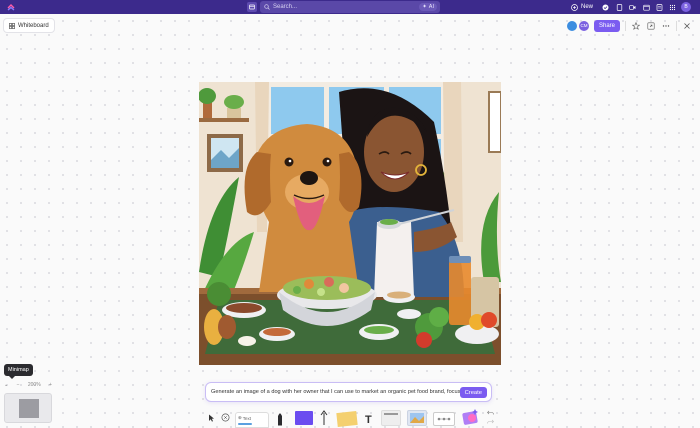 Image resolution: width=700 pixels, height=428 pixels. What do you see at coordinates (252, 7) in the screenshot?
I see `home-icon` at bounding box center [252, 7].